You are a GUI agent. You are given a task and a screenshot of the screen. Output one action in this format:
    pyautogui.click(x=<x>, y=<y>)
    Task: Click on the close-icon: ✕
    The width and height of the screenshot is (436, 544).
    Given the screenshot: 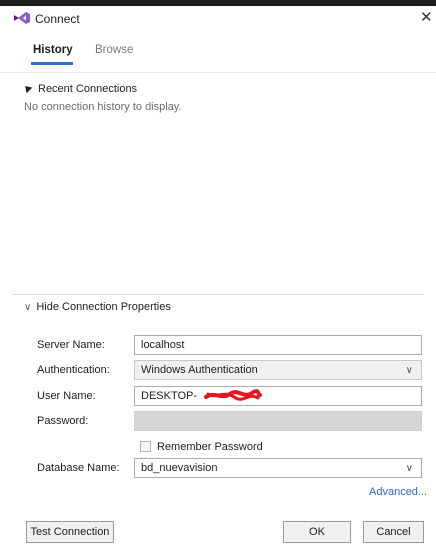 What is the action you would take?
    pyautogui.click(x=426, y=17)
    